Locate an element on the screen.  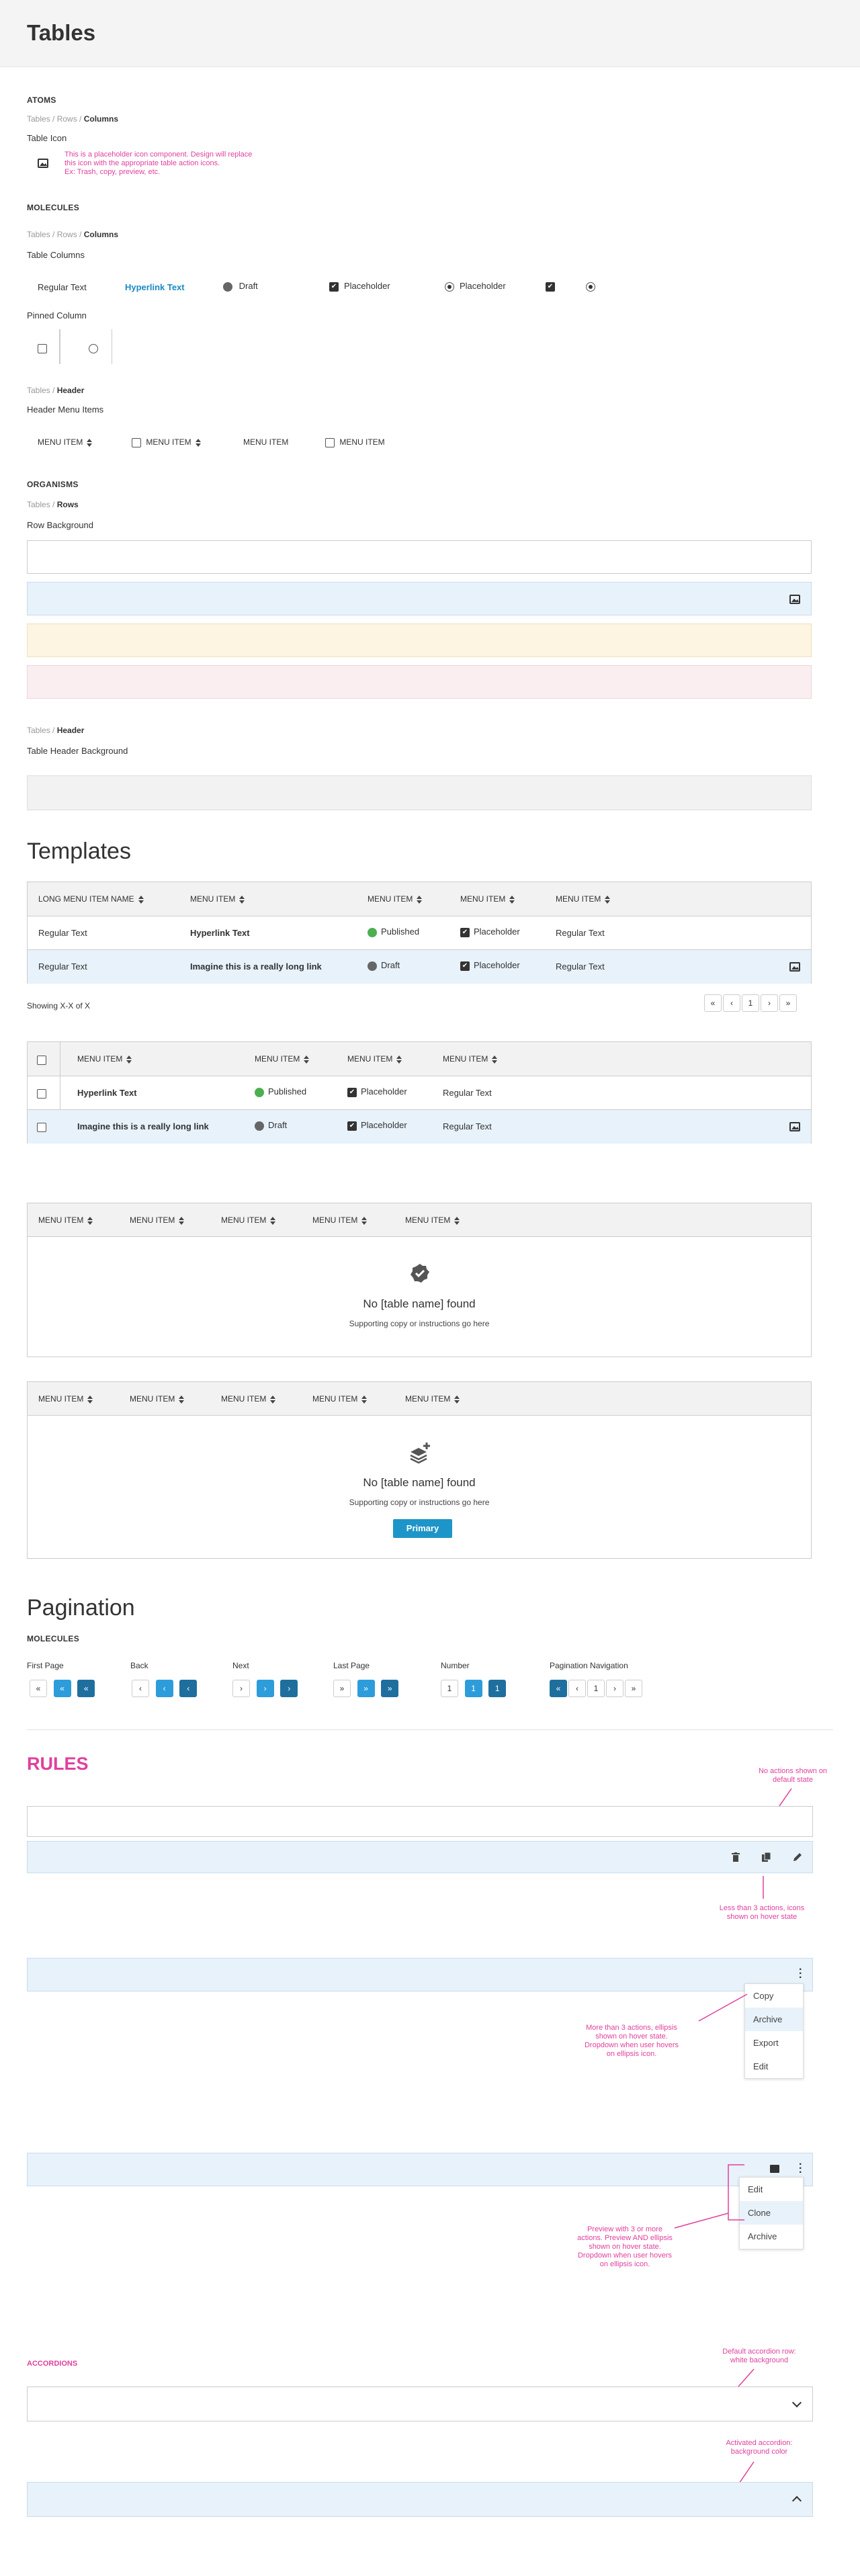
column-header: LONG MENU ITEM NAME is located at coordinates (91, 899).